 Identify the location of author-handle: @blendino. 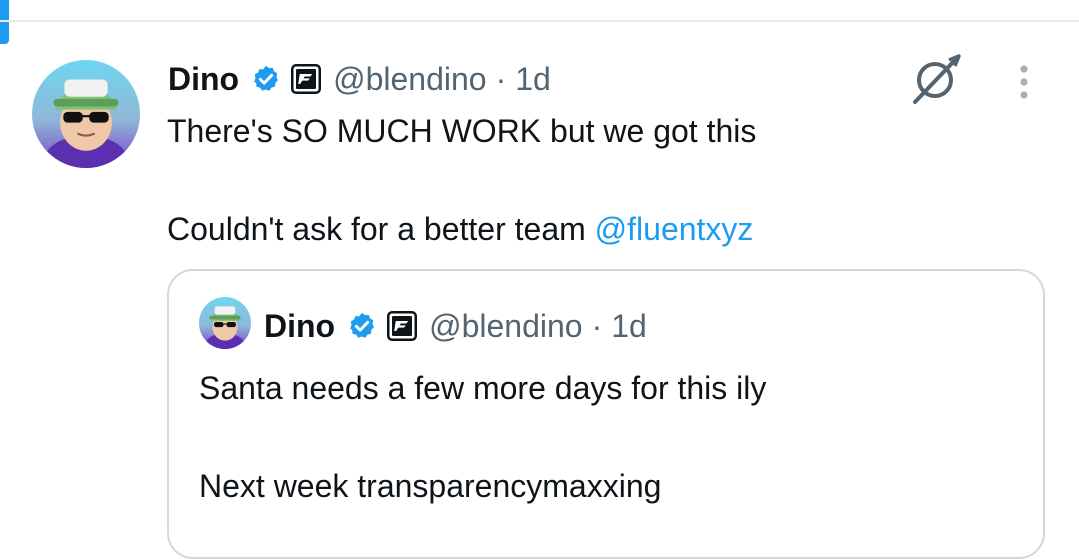
(409, 79).